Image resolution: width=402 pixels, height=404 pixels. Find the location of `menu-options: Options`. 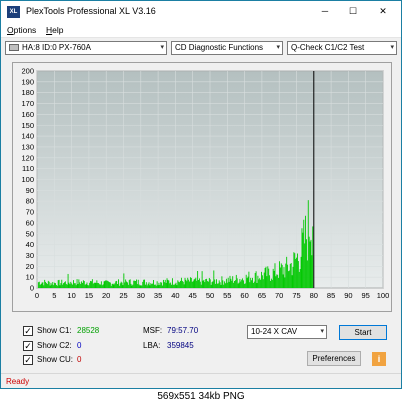

menu-options: Options is located at coordinates (21, 30).